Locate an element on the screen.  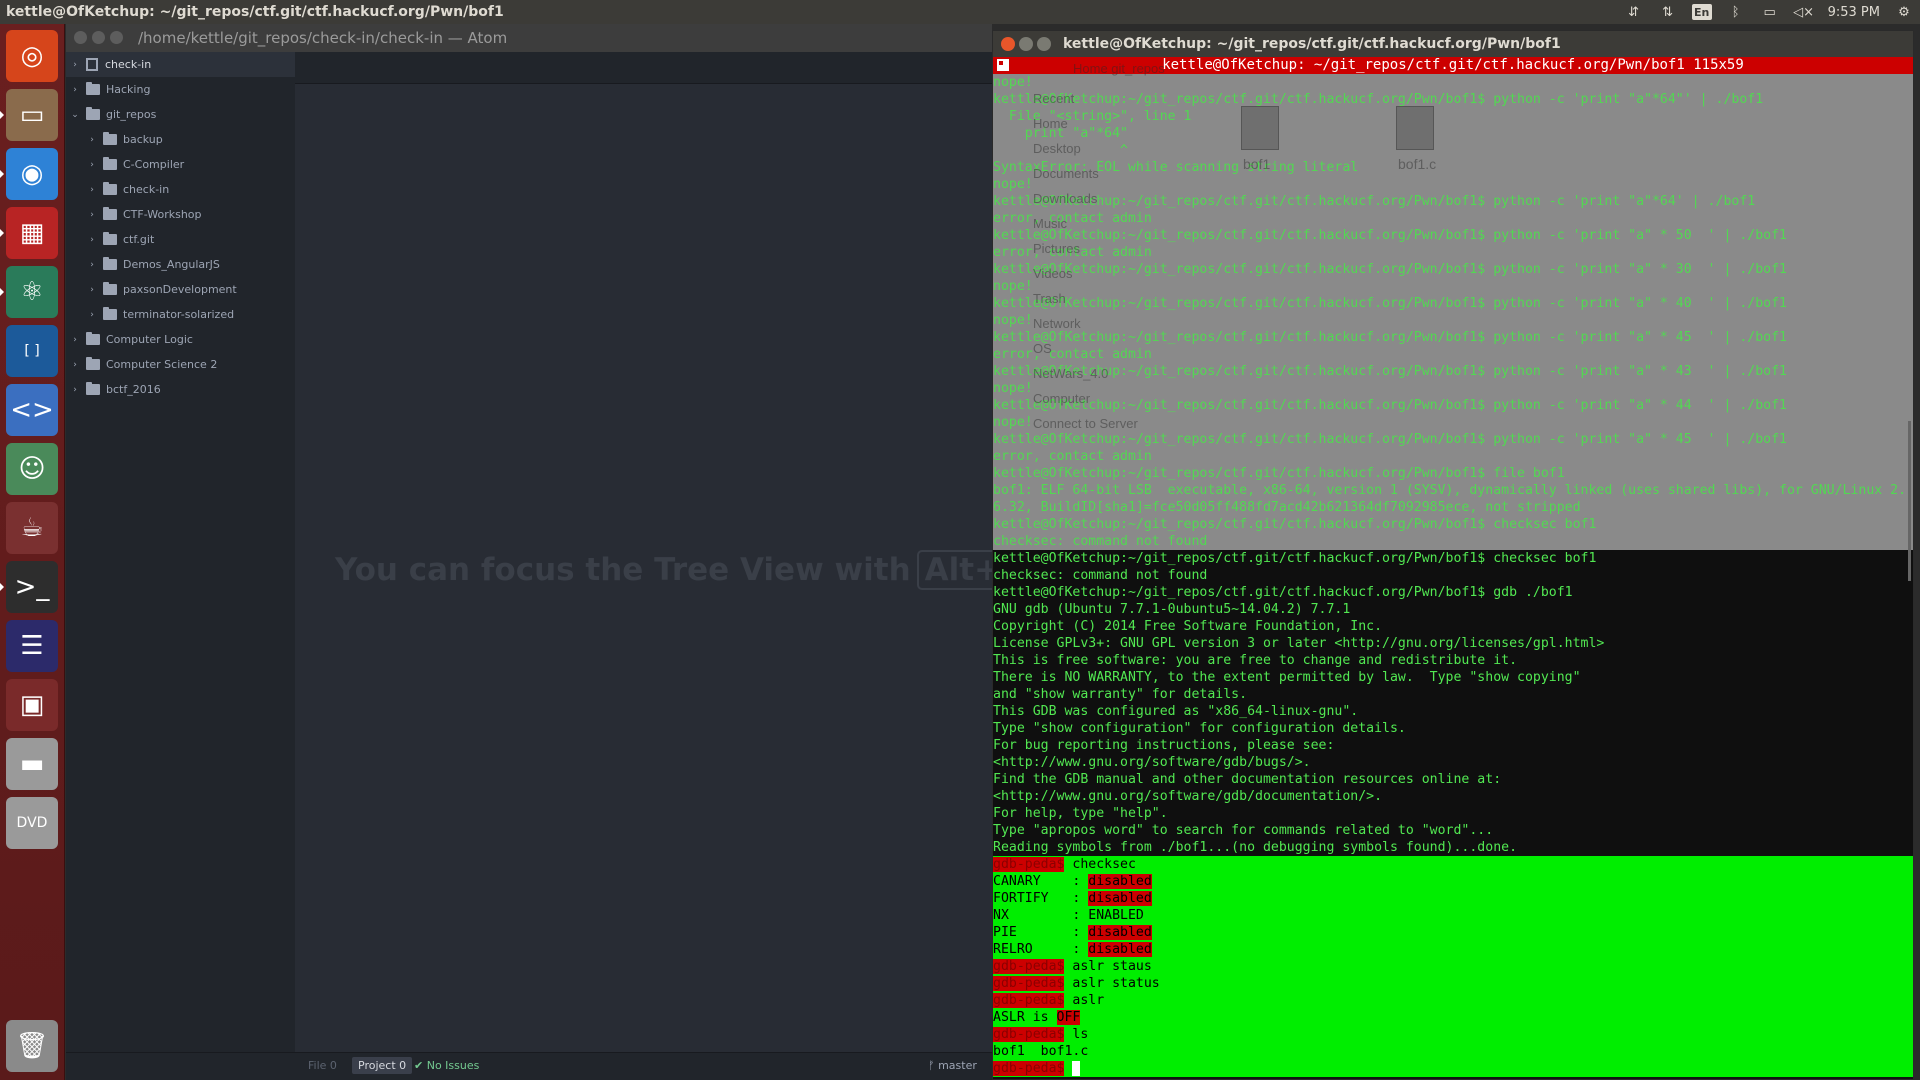
tree-item: › terminator-solarized is located at coordinates (180, 314).